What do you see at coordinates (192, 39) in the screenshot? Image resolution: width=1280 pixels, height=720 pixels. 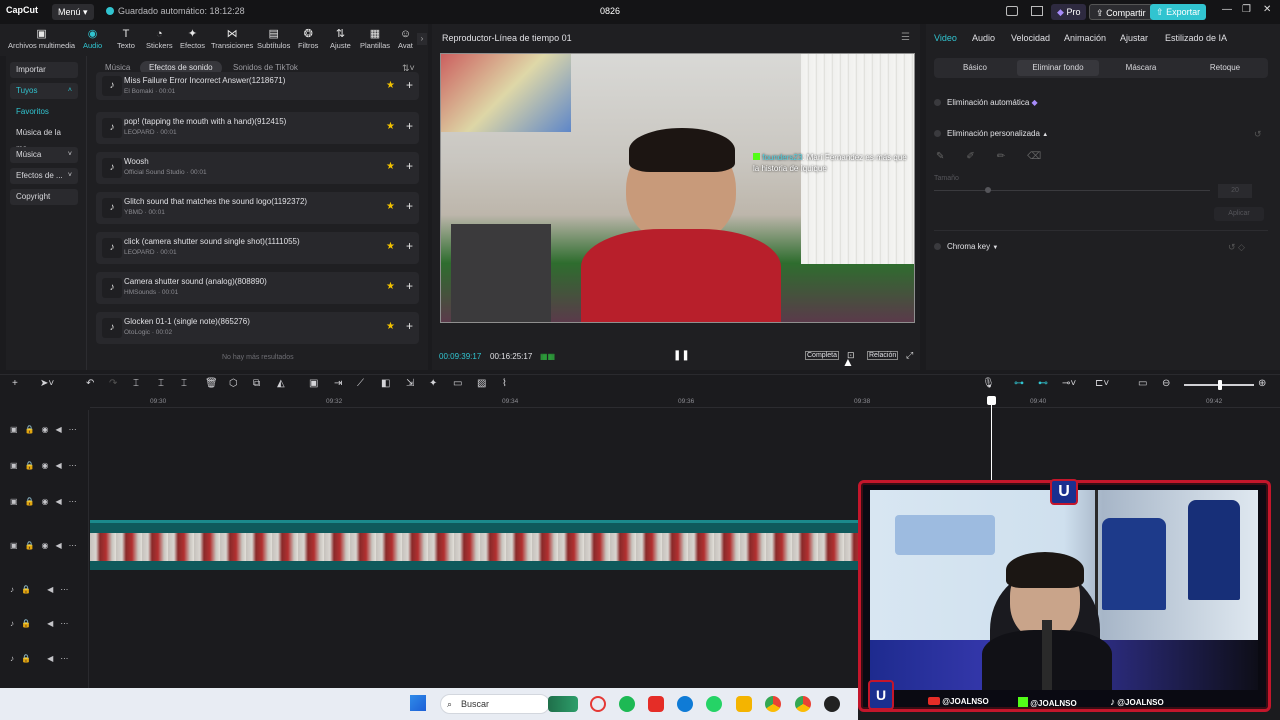 I see `tab-effects: ✦ Efectos` at bounding box center [192, 39].